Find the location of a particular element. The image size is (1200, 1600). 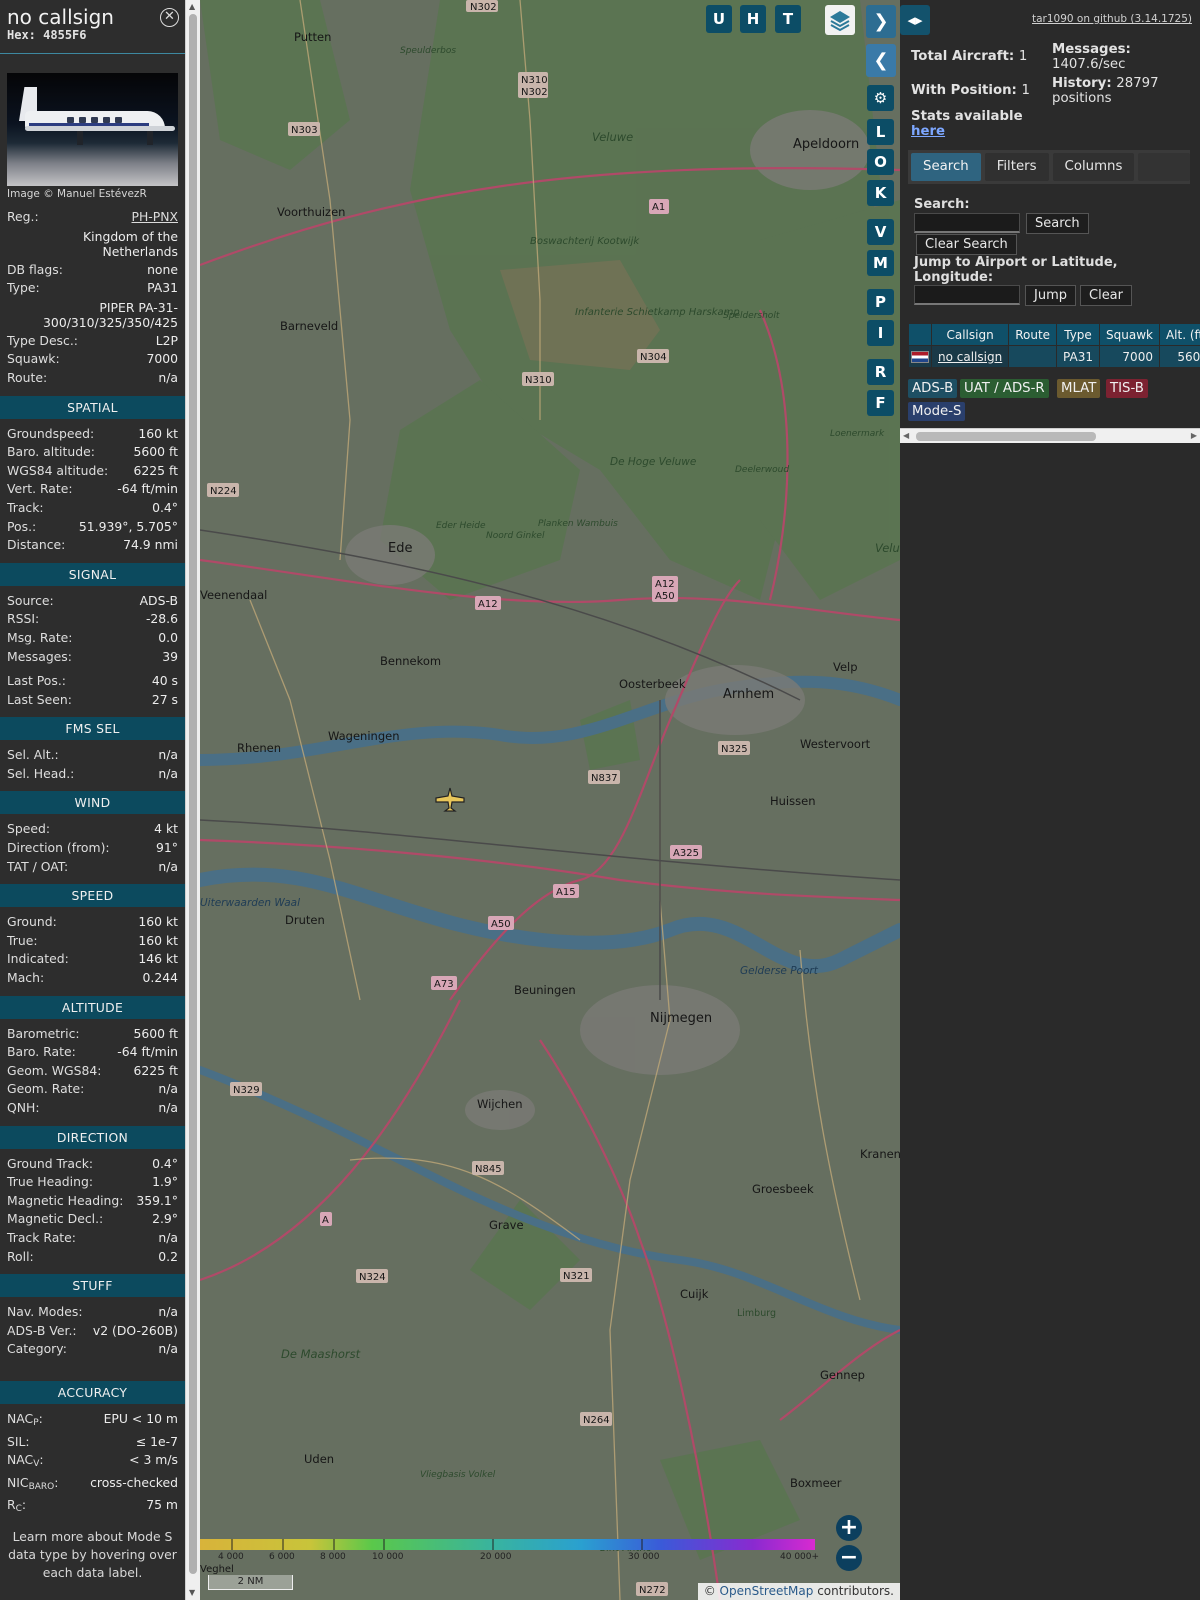

col-alt: Alt. (ft) is located at coordinates (1179, 334).